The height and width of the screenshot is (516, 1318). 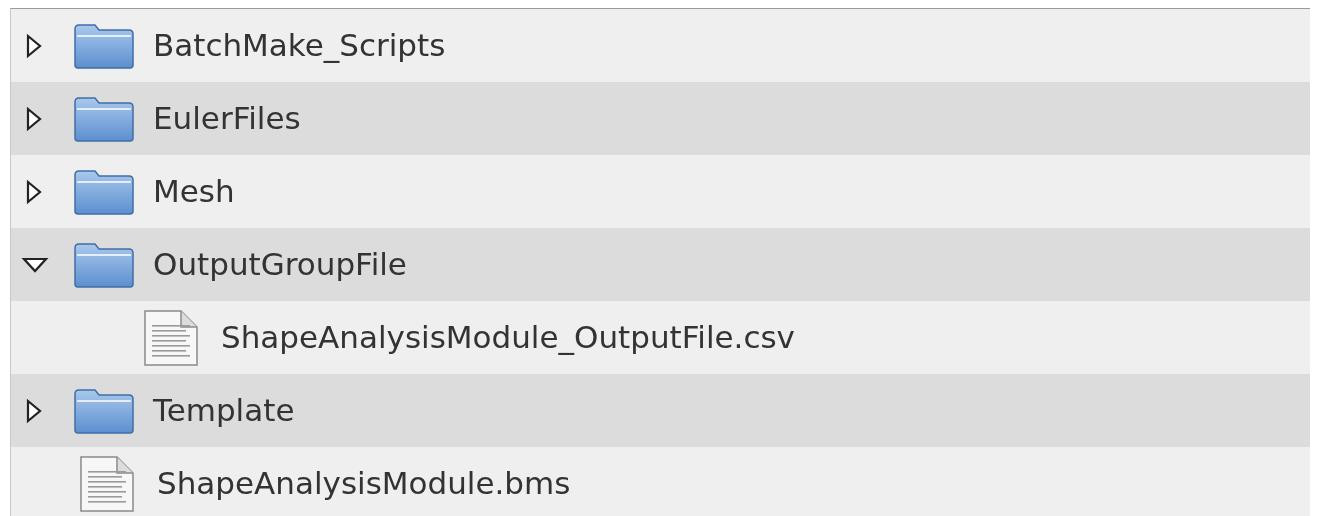 I want to click on folder-name: BatchMake_Scripts, so click(x=299, y=46).